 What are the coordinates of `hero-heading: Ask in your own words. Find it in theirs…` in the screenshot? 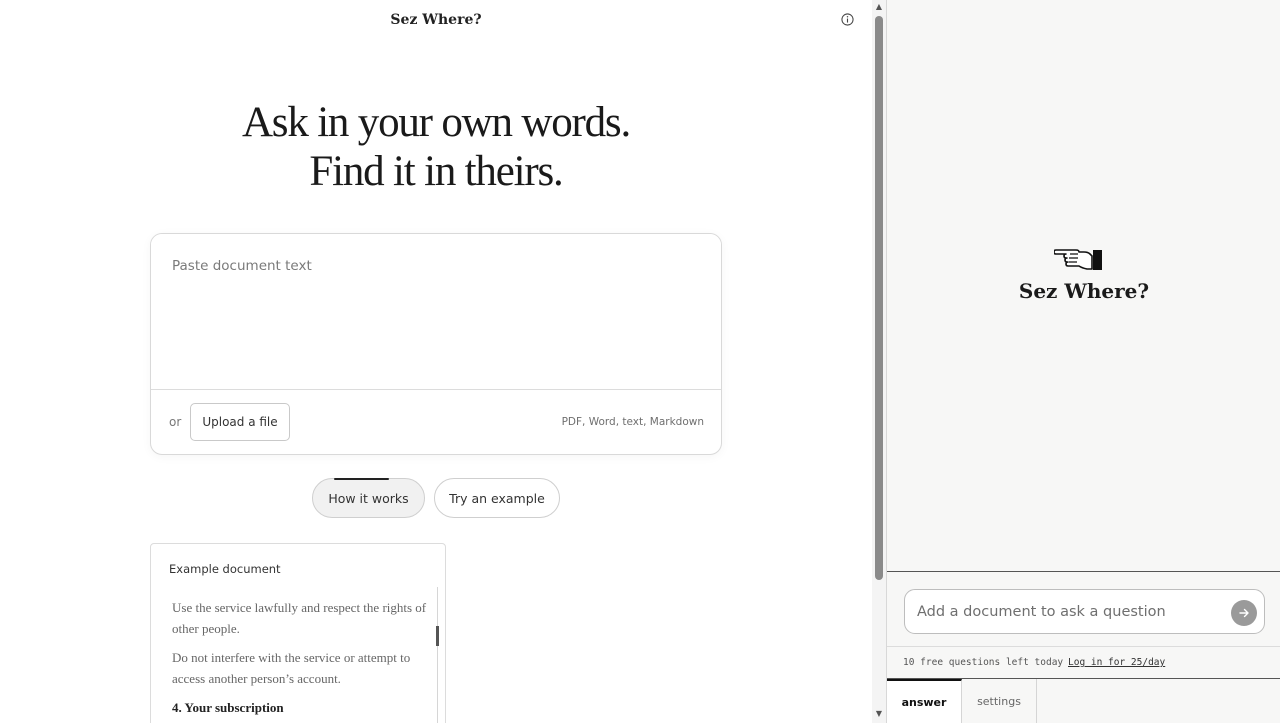 It's located at (436, 147).